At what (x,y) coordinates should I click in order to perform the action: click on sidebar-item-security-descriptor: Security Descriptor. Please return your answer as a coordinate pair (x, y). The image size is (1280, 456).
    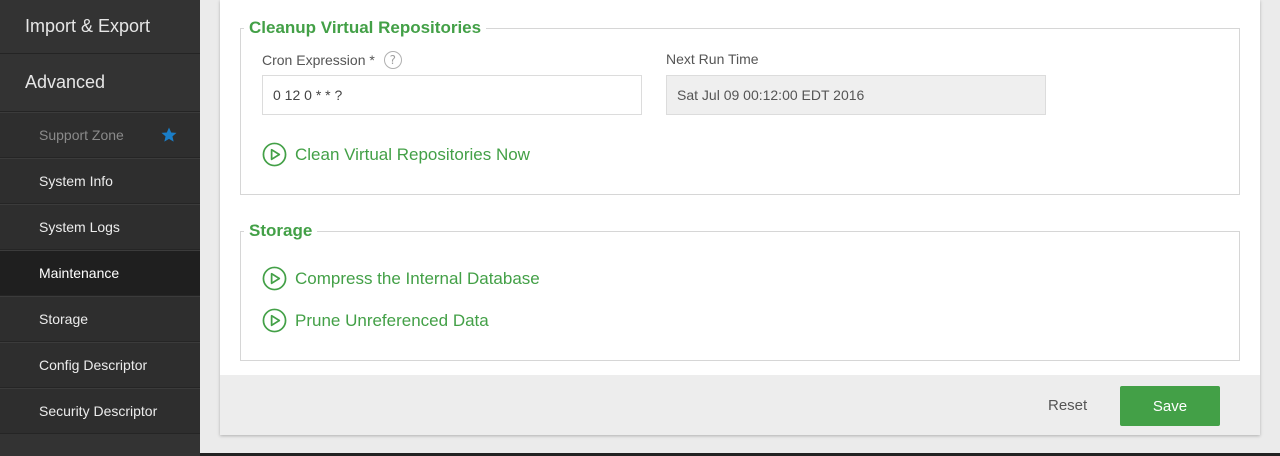
    Looking at the image, I should click on (100, 411).